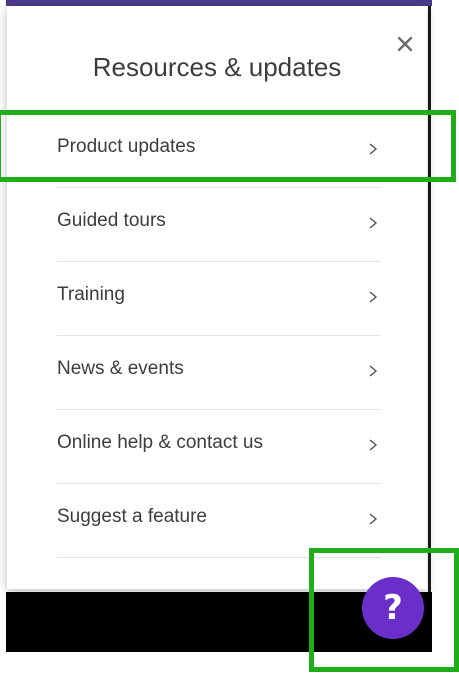 This screenshot has height=673, width=459. What do you see at coordinates (218, 373) in the screenshot?
I see `menu-item-news-events: News & events` at bounding box center [218, 373].